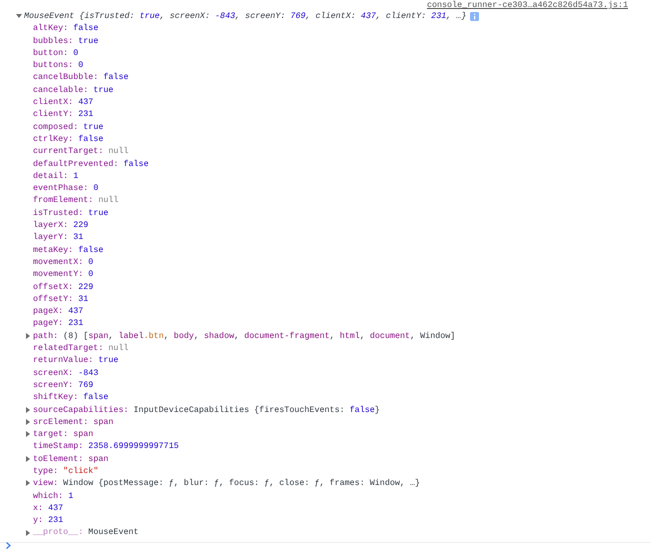 This screenshot has height=549, width=650. Describe the element at coordinates (58, 532) in the screenshot. I see `property-name: __proto__:` at that location.